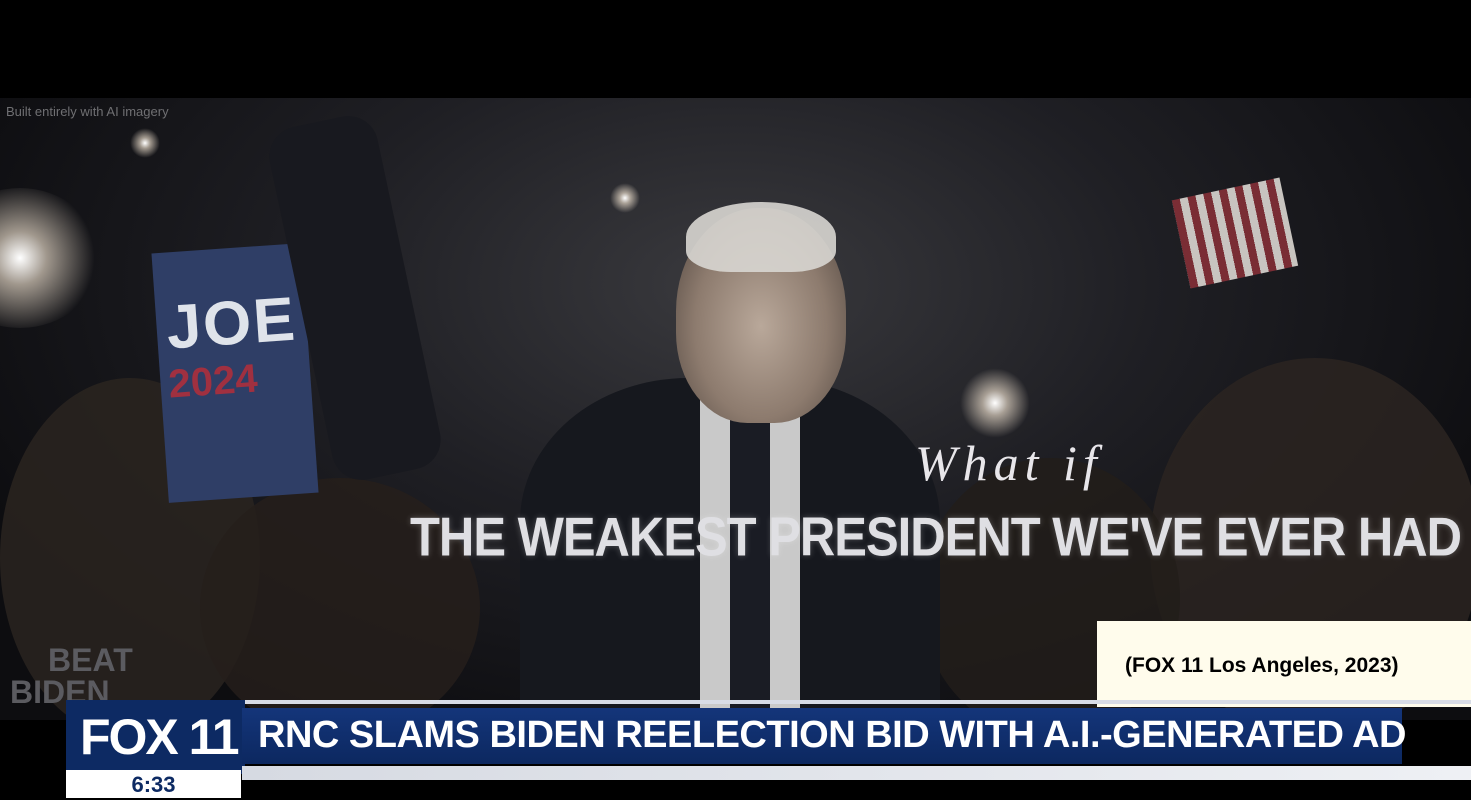 The width and height of the screenshot is (1471, 800). I want to click on station-logo: FOX 11, so click(155, 737).